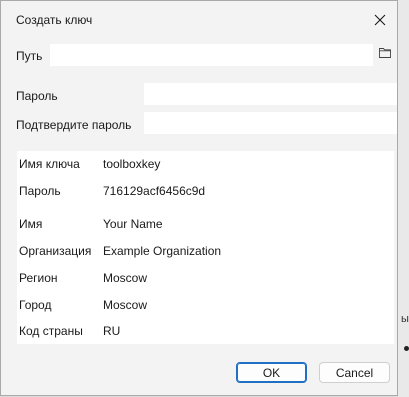 Image resolution: width=409 pixels, height=397 pixels. I want to click on info-value: Example Organization, so click(162, 251).